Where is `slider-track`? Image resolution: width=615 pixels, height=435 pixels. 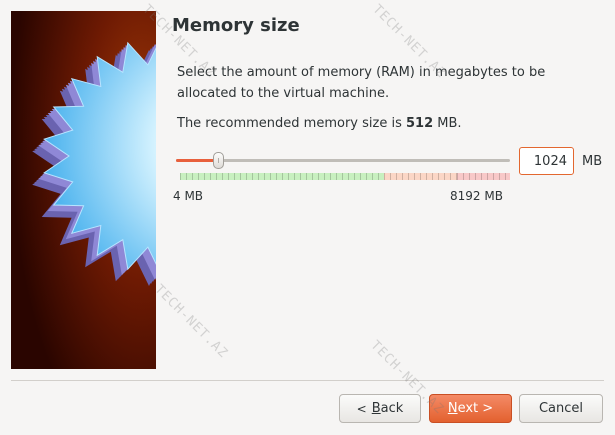
slider-track is located at coordinates (343, 160).